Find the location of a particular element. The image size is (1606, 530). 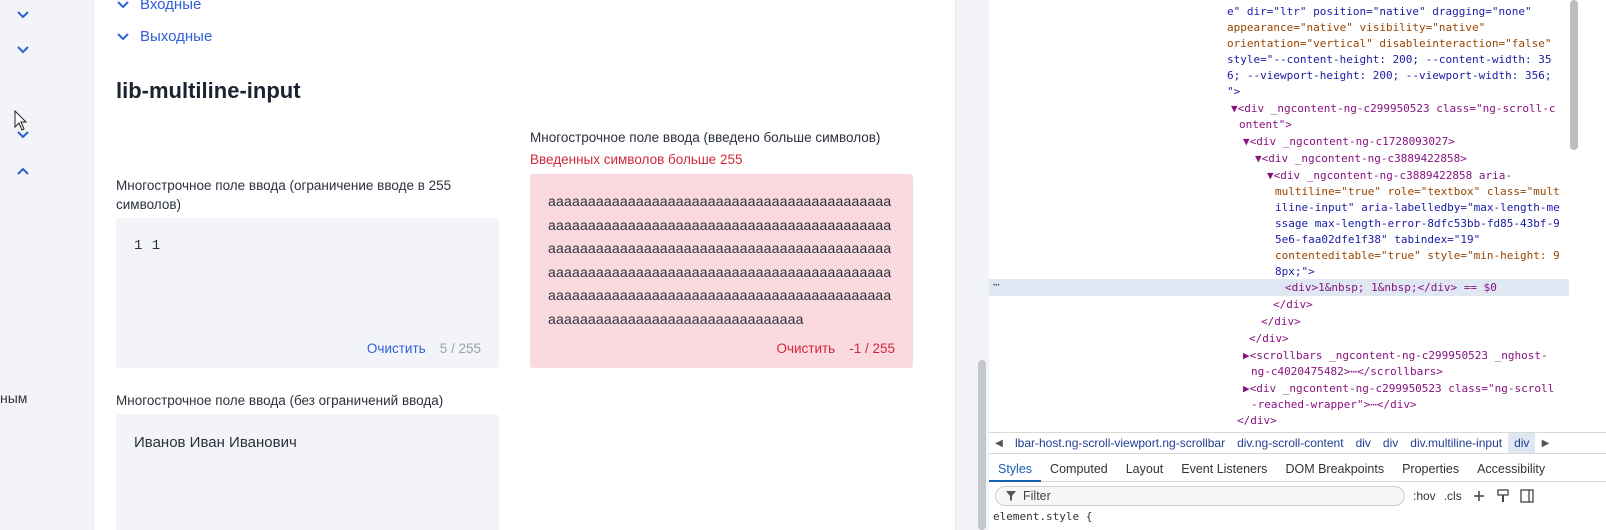

element-style-rule: element.style { is located at coordinates (1042, 516).